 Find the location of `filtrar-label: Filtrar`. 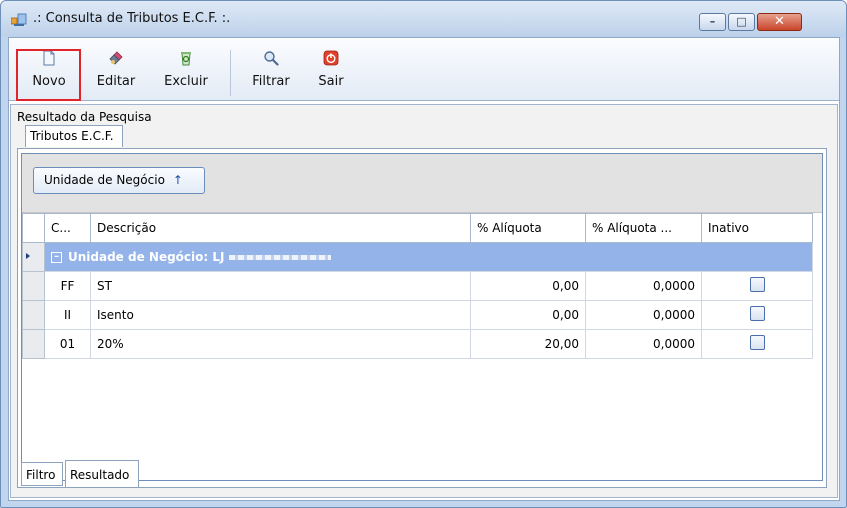

filtrar-label: Filtrar is located at coordinates (271, 81).